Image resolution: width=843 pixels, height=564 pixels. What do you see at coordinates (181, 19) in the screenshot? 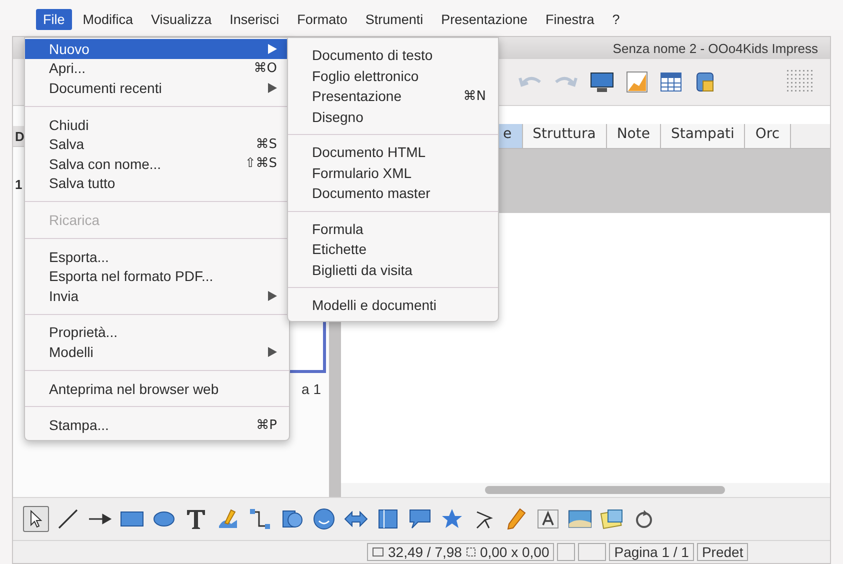
I see `menu-bar-item: Visualizza` at bounding box center [181, 19].